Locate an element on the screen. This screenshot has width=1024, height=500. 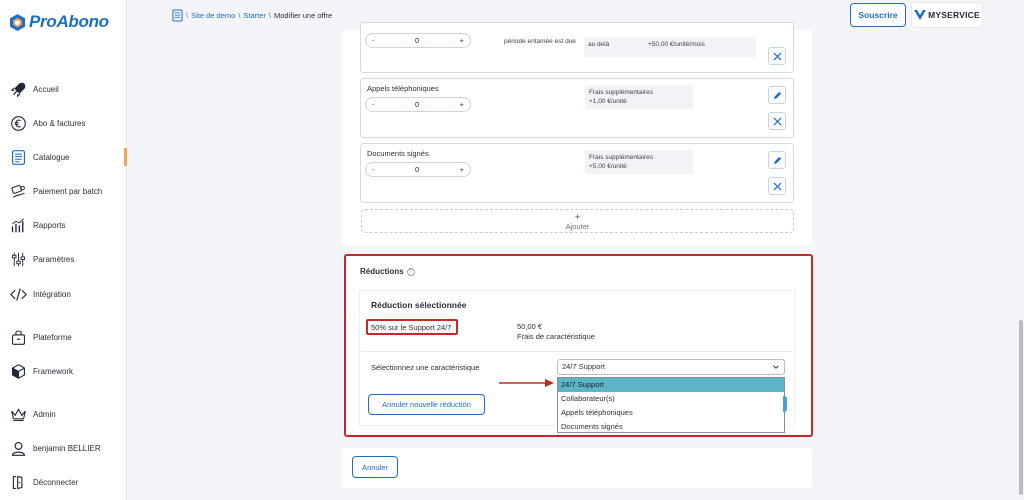
confirm-button-edge is located at coordinates (785, 404).